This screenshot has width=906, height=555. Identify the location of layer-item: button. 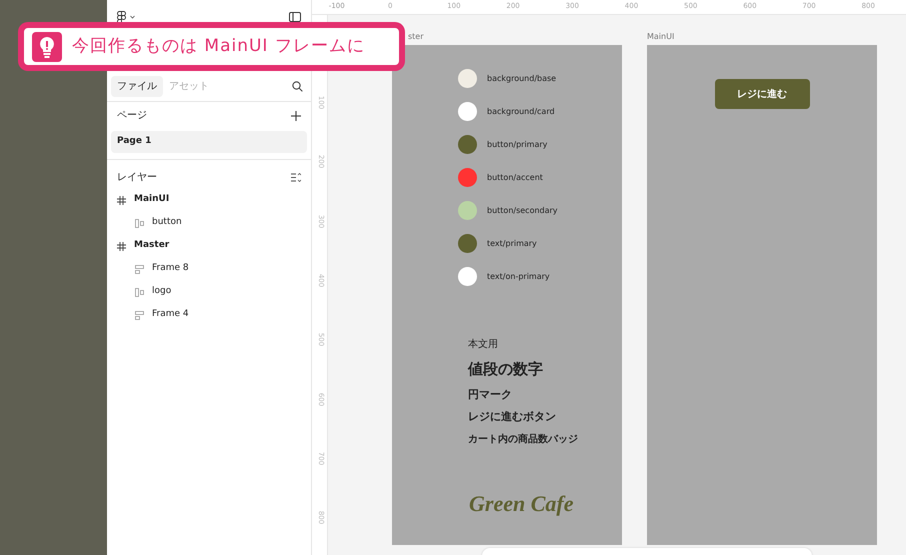
(167, 223).